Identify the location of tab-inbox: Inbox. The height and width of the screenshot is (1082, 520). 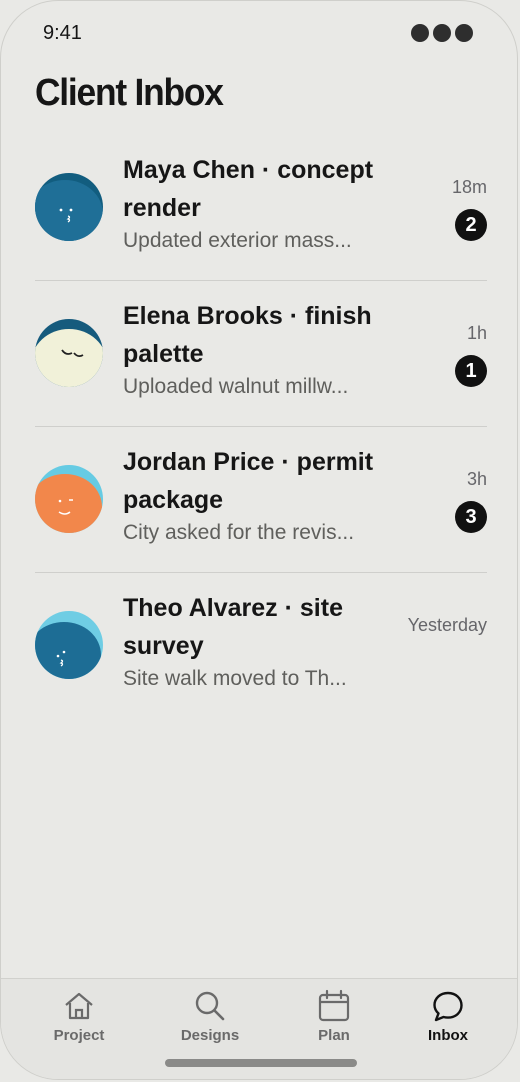
(448, 1016).